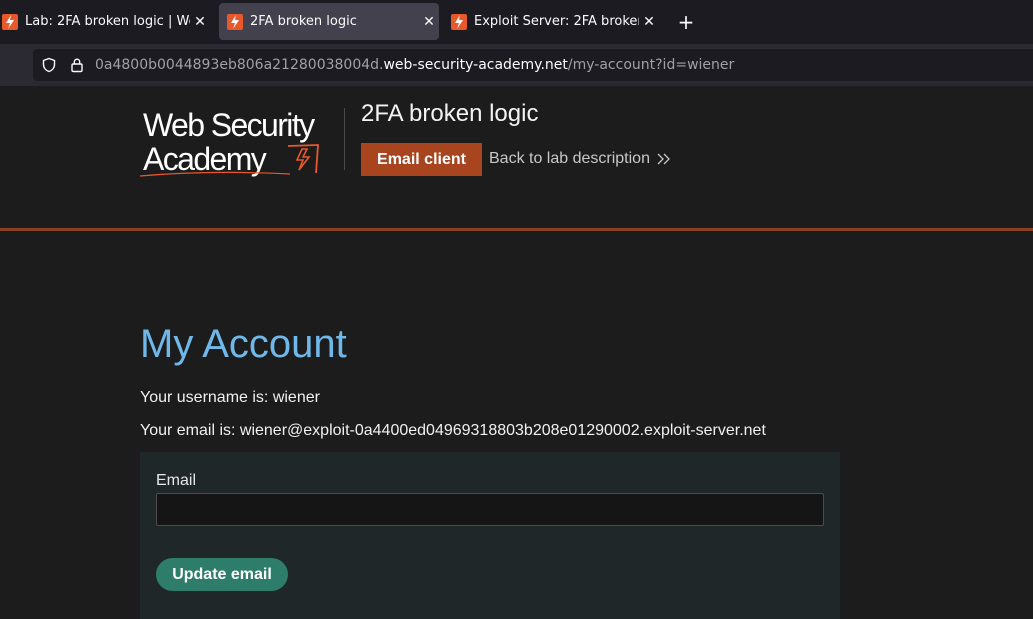 This screenshot has width=1033, height=619. What do you see at coordinates (450, 113) in the screenshot?
I see `lab-title: 2FA broken logic` at bounding box center [450, 113].